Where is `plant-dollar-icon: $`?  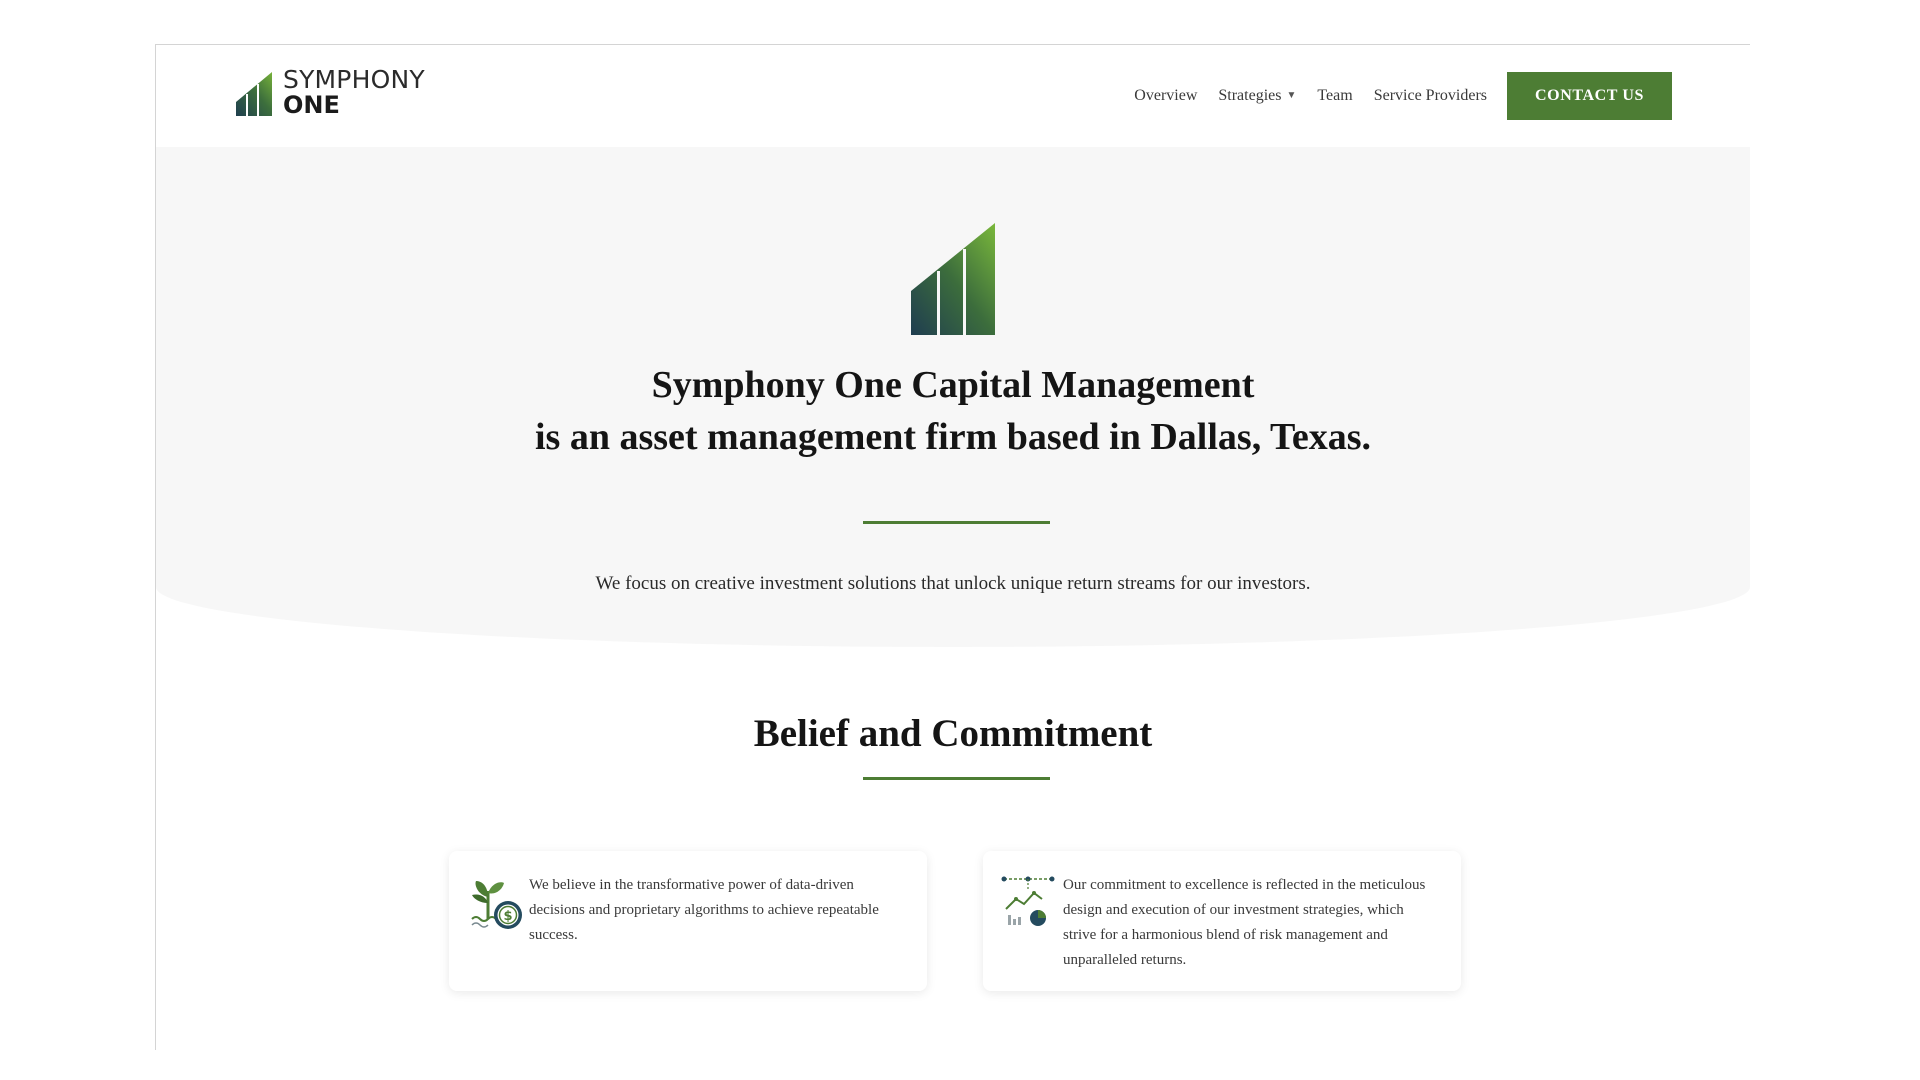
plant-dollar-icon: $ is located at coordinates (496, 905).